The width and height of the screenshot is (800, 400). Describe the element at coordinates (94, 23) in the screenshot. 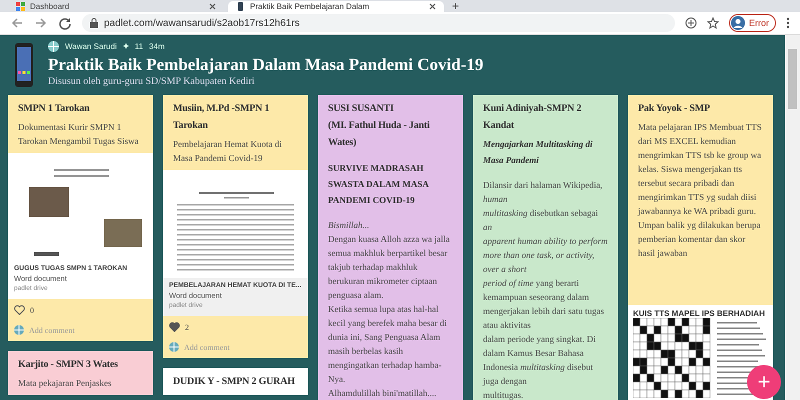

I see `lock-icon` at that location.